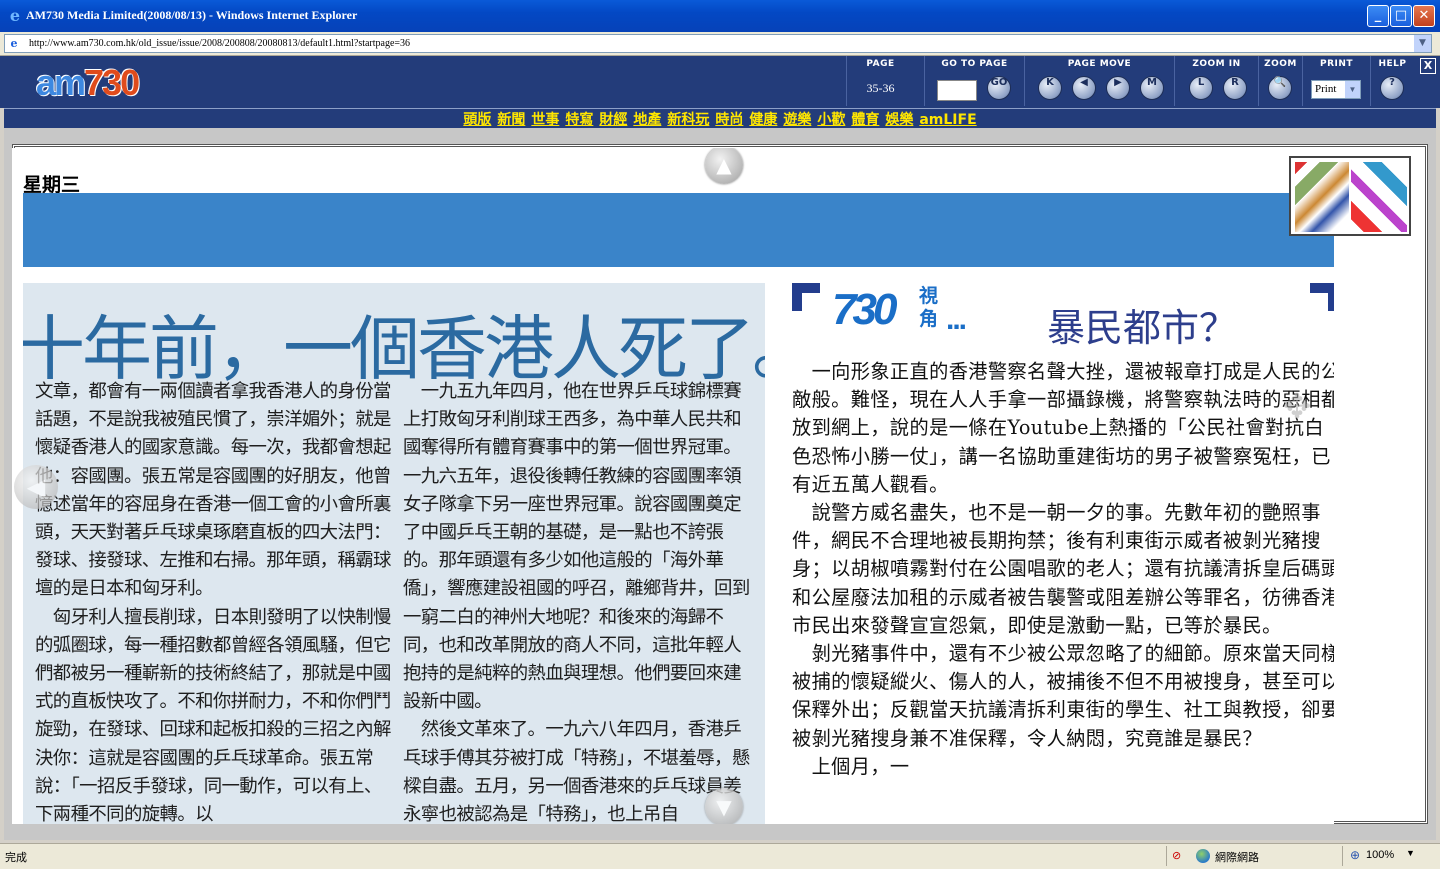 This screenshot has width=1440, height=869. I want to click on status-text: 完成, so click(16, 858).